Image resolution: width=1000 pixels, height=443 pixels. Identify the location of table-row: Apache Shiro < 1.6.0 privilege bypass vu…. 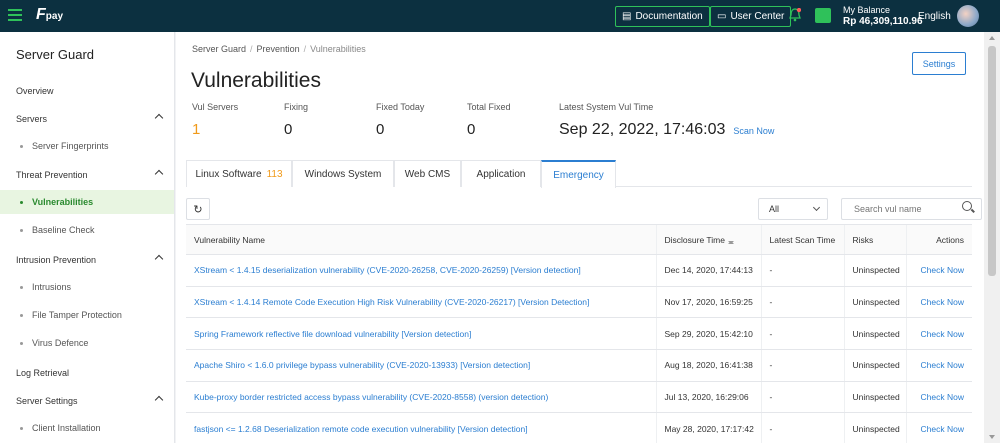
(579, 365).